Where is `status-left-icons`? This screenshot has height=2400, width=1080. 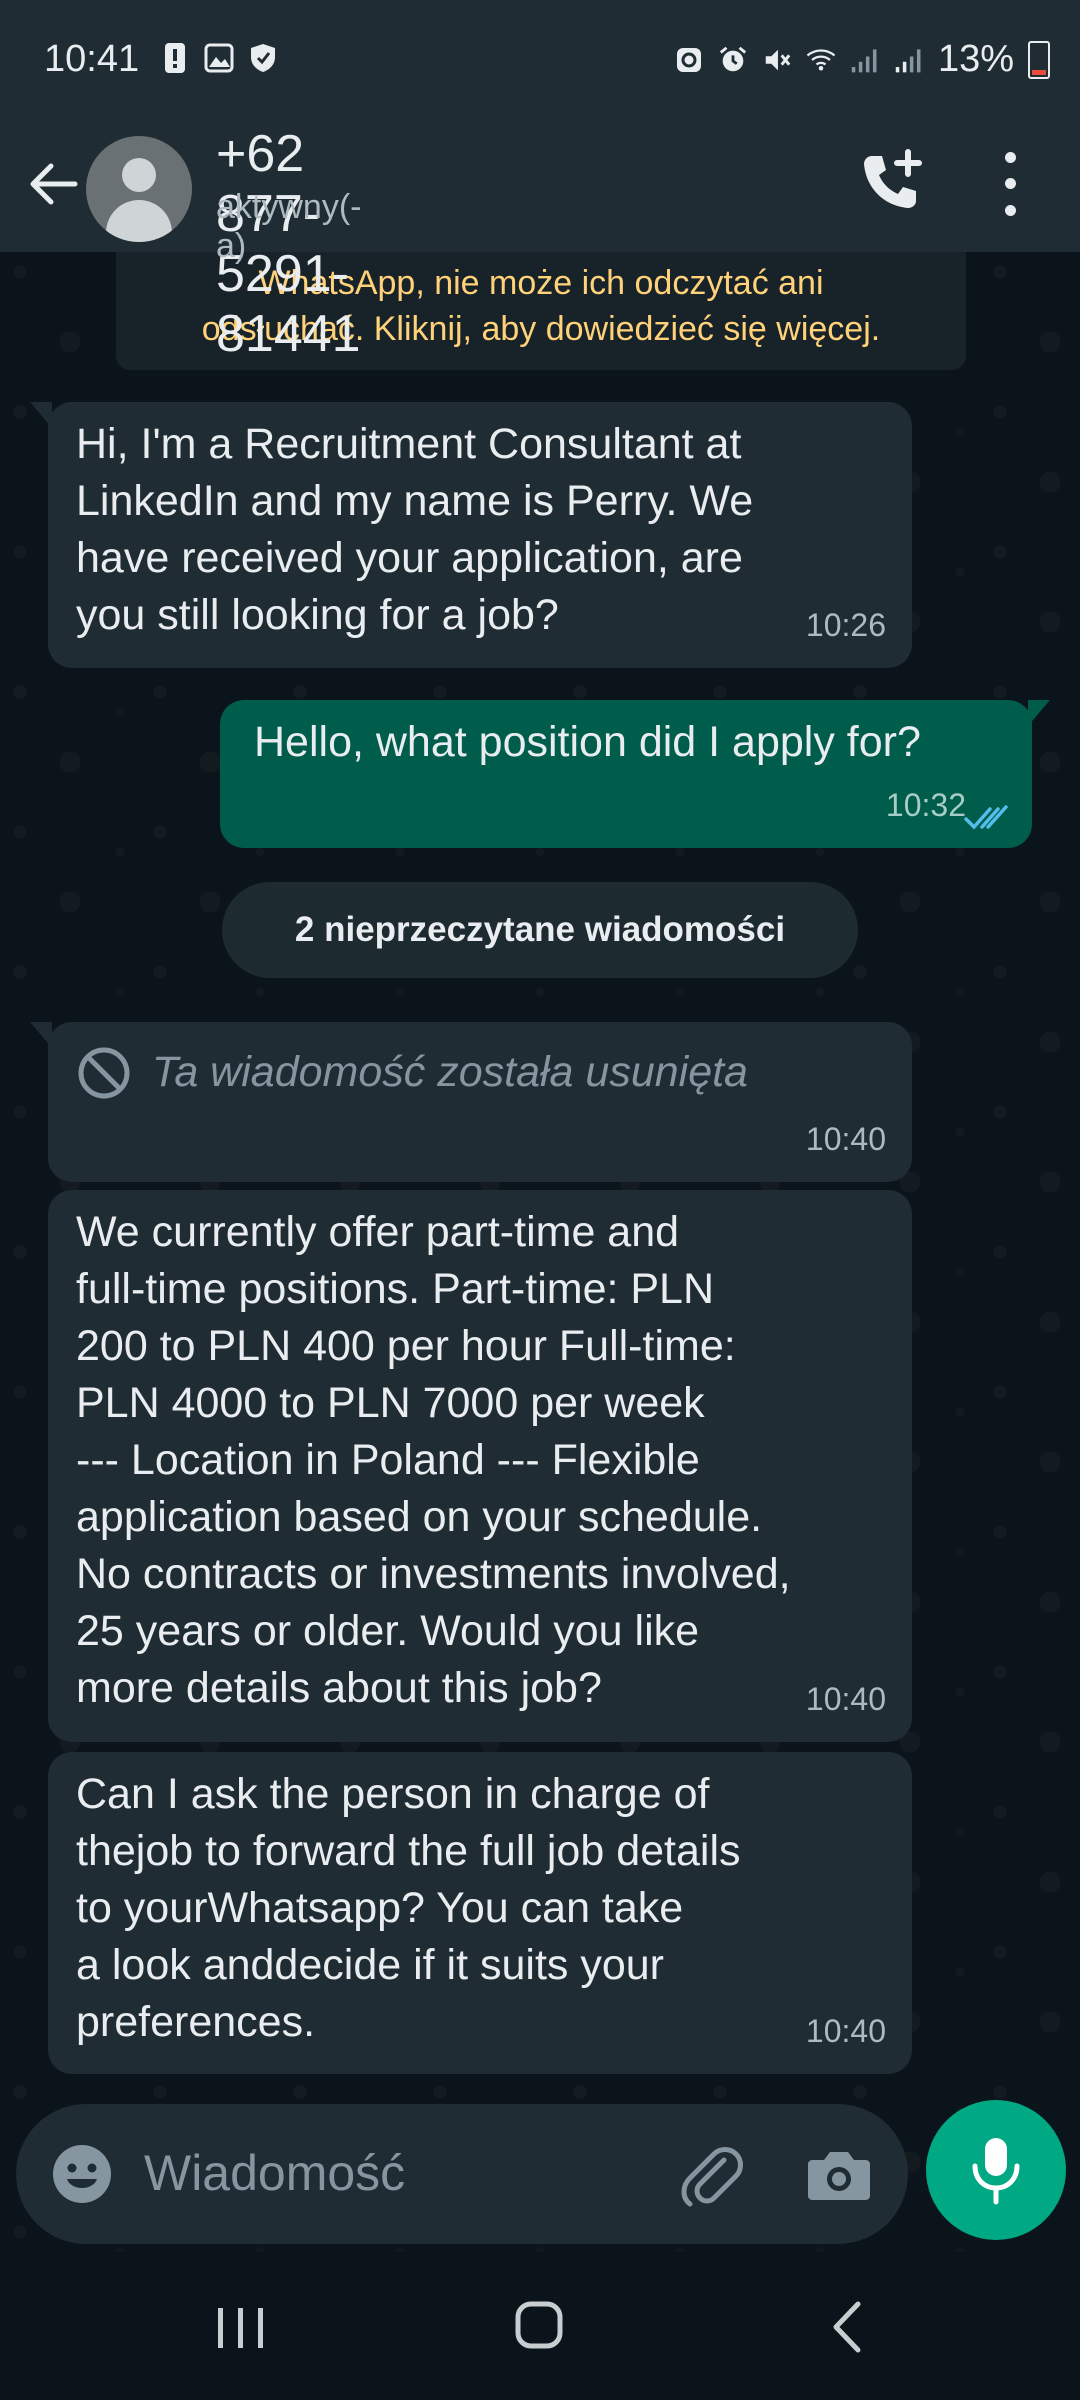
status-left-icons is located at coordinates (219, 58).